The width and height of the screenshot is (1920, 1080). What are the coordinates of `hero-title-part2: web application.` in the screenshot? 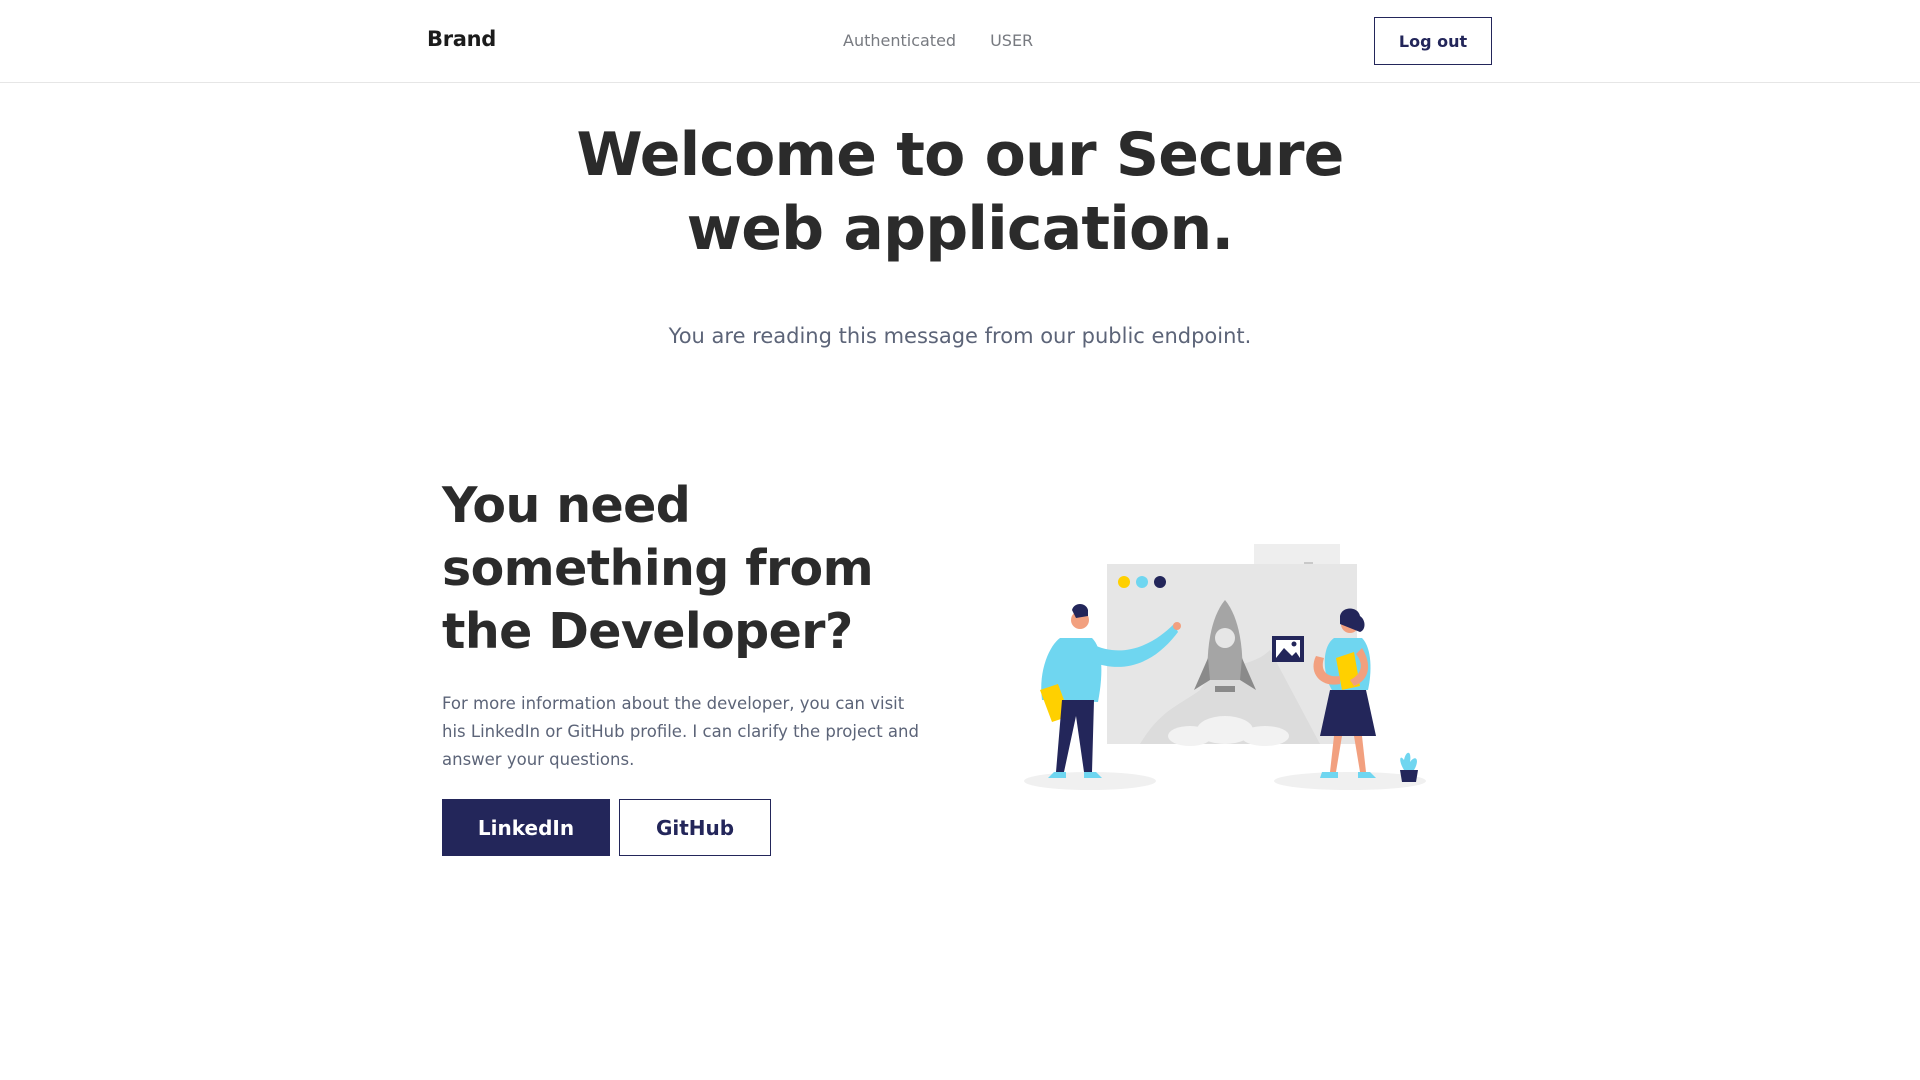 It's located at (960, 229).